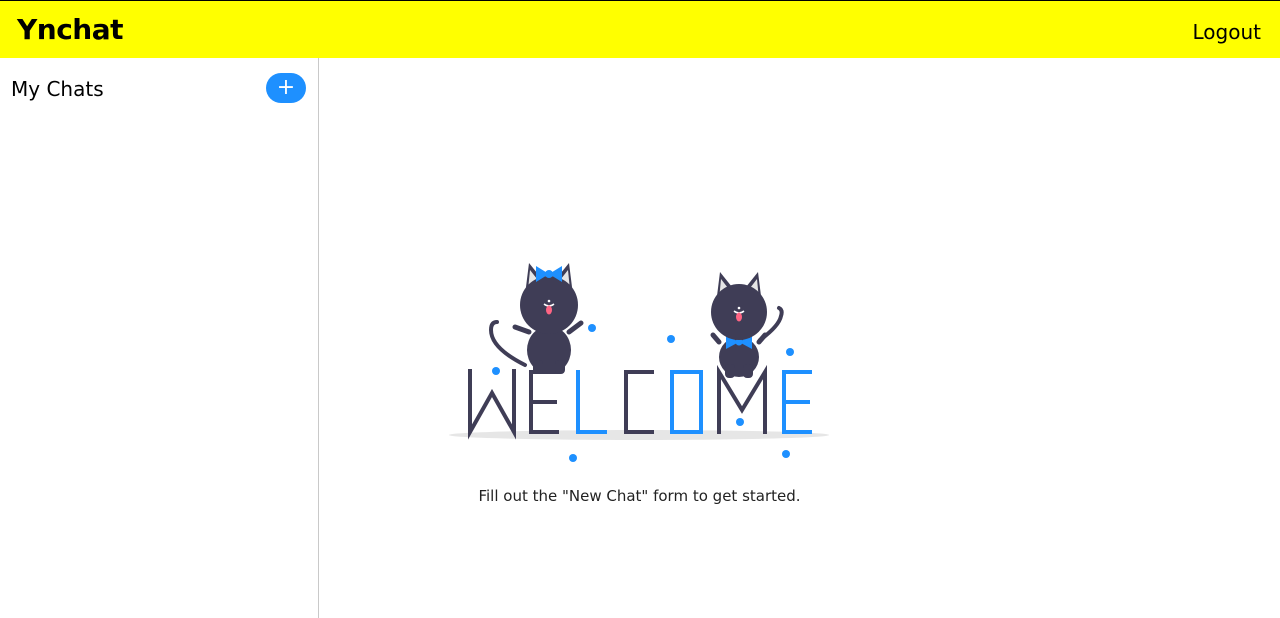 Image resolution: width=1280 pixels, height=618 pixels. I want to click on welcome-illustration, so click(639, 362).